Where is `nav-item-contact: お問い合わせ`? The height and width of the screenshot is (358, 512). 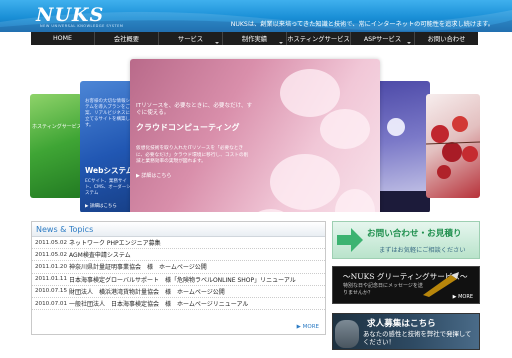
nav-item-contact: お問い合わせ is located at coordinates (446, 38).